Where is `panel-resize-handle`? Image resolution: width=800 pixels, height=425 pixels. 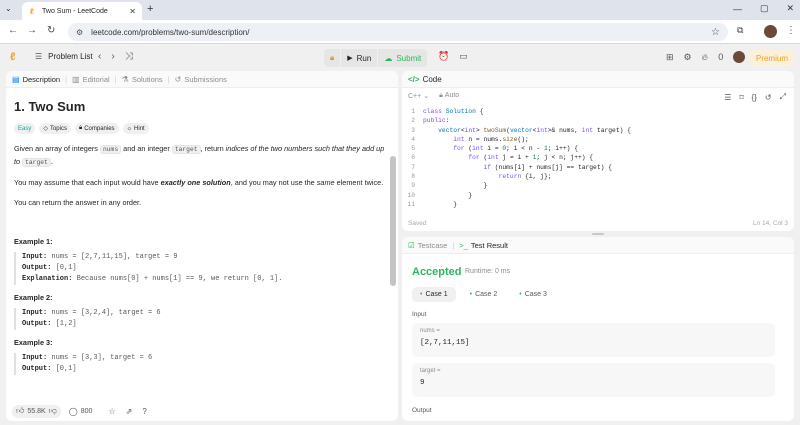 panel-resize-handle is located at coordinates (598, 234).